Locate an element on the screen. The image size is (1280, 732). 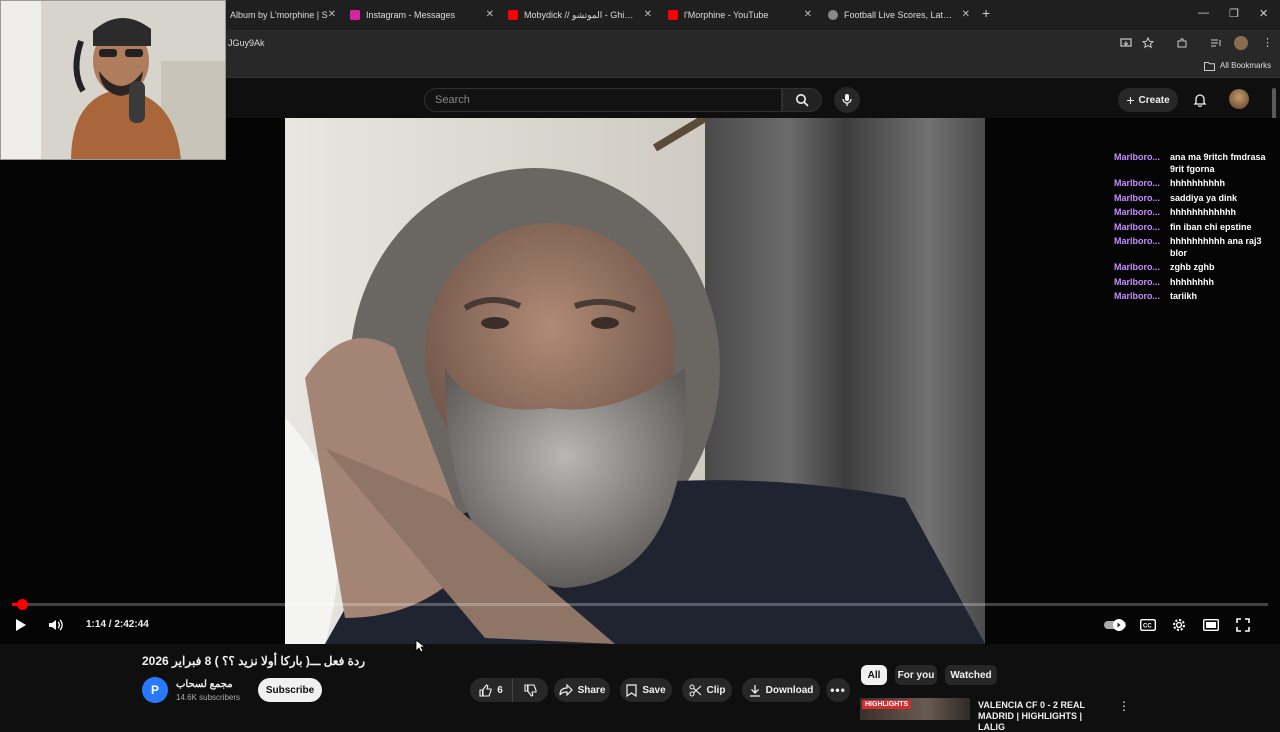
tab-title: Album by L'morphine | S is located at coordinates (279, 15).